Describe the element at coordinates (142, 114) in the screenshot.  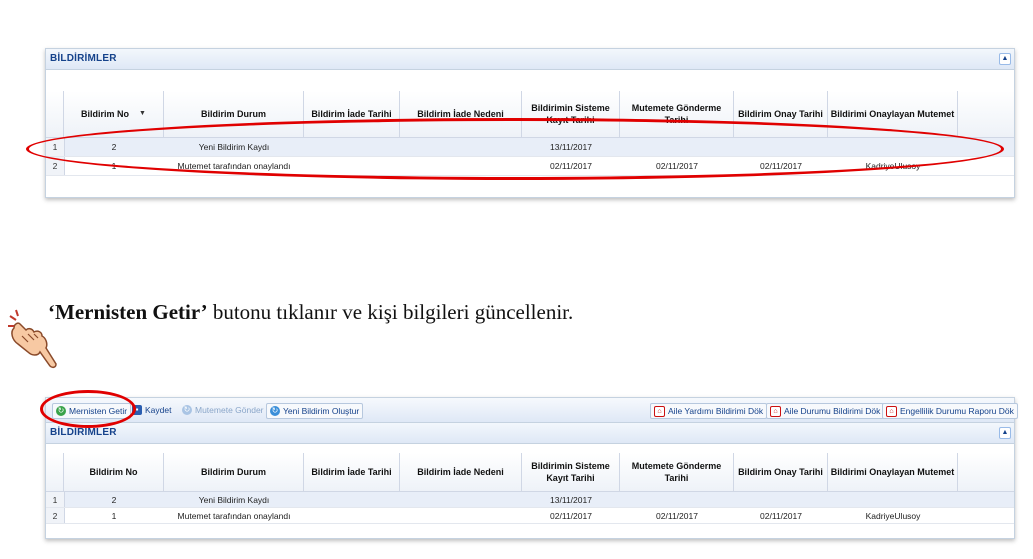
I see `sort-down-icon: ▼` at that location.